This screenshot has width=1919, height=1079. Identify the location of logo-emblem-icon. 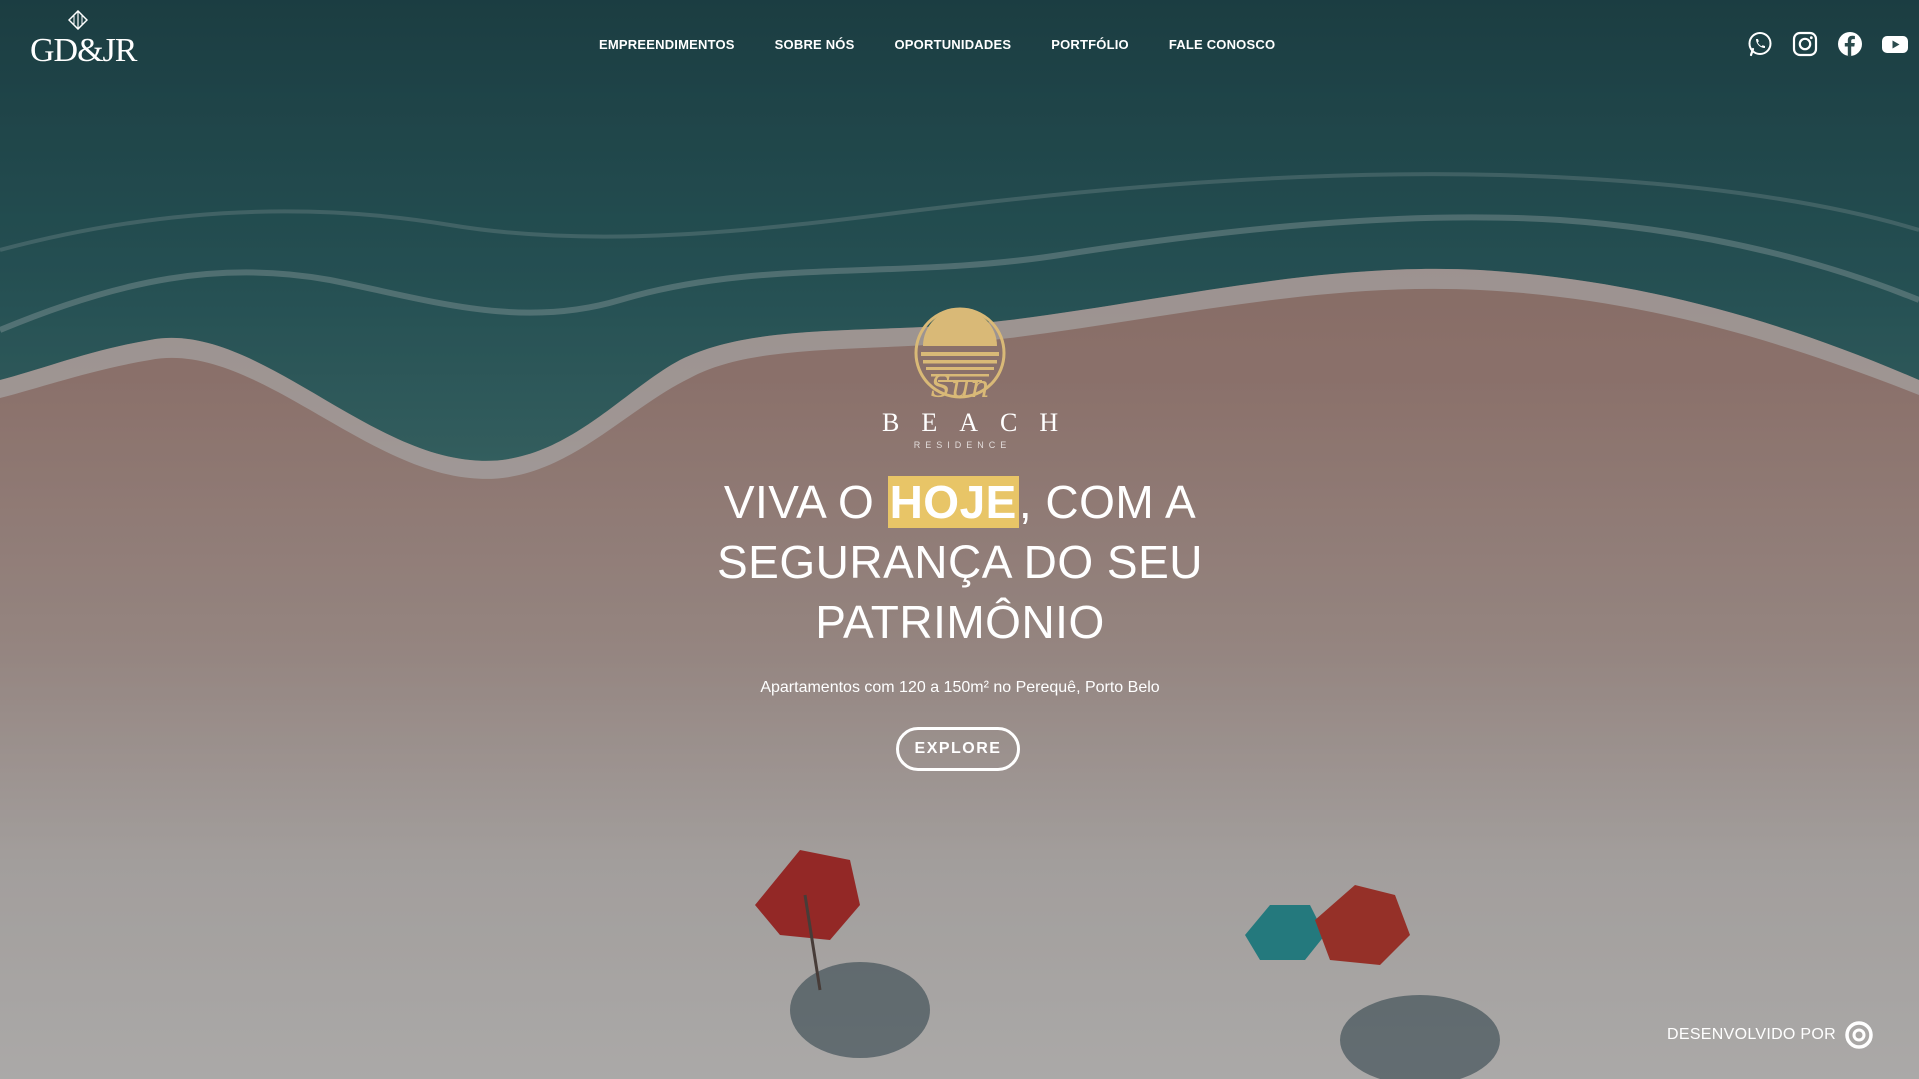
(78, 20).